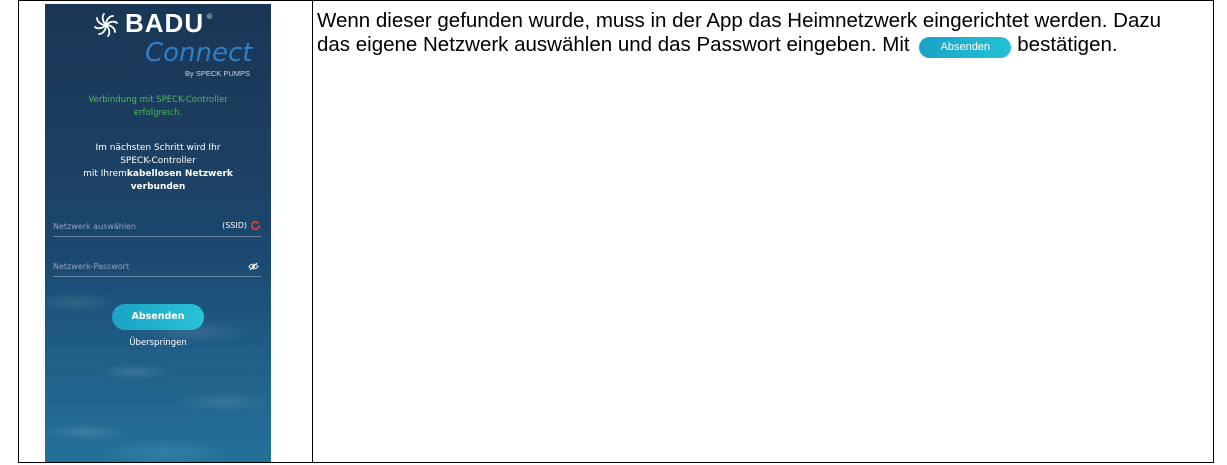 This screenshot has width=1227, height=465. What do you see at coordinates (106, 25) in the screenshot?
I see `badu-swirl-logo-icon` at bounding box center [106, 25].